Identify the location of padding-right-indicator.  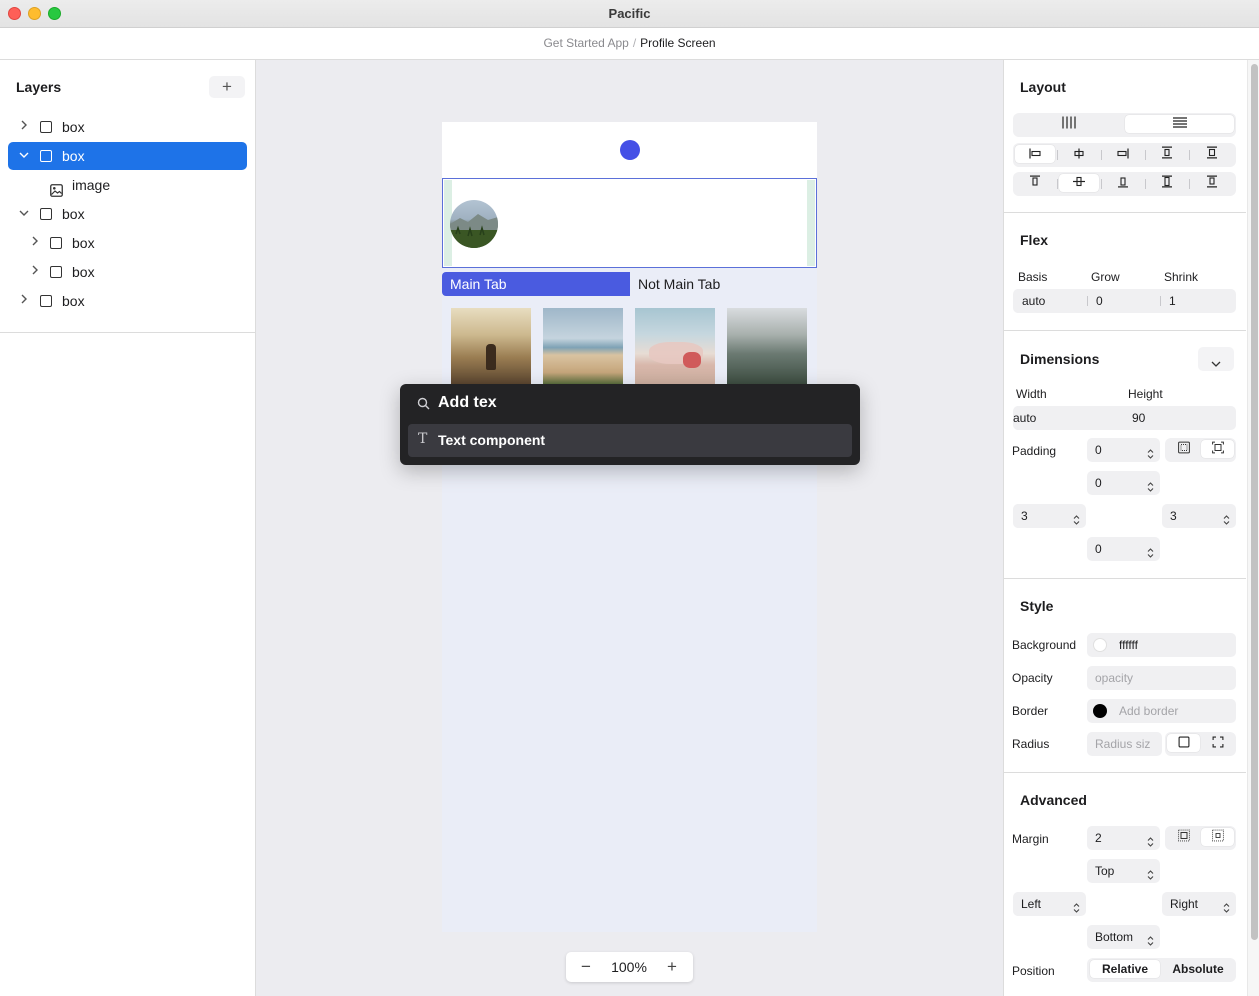
(811, 223).